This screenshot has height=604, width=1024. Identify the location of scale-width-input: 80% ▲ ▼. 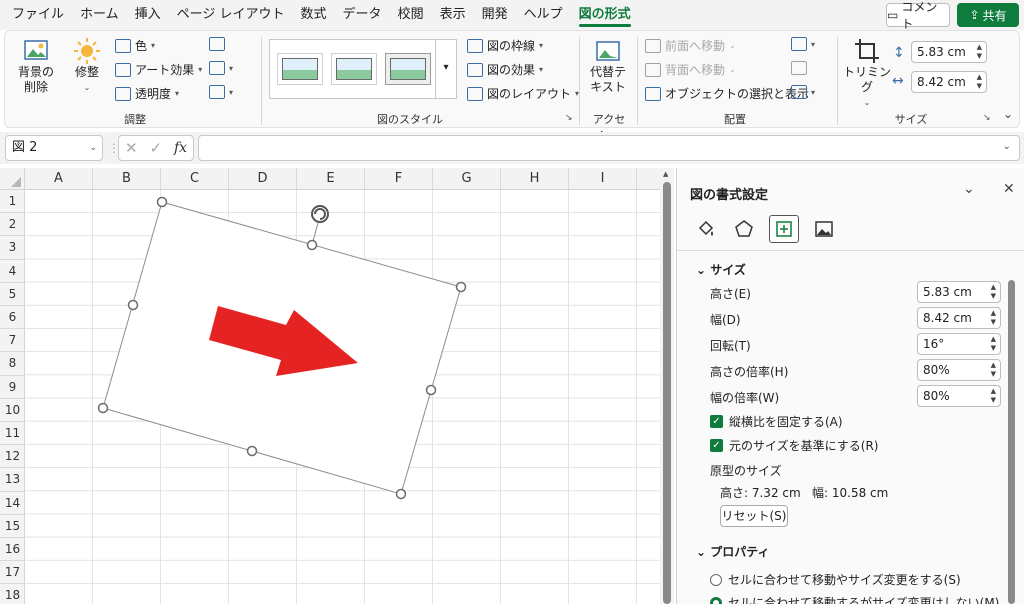
(959, 396).